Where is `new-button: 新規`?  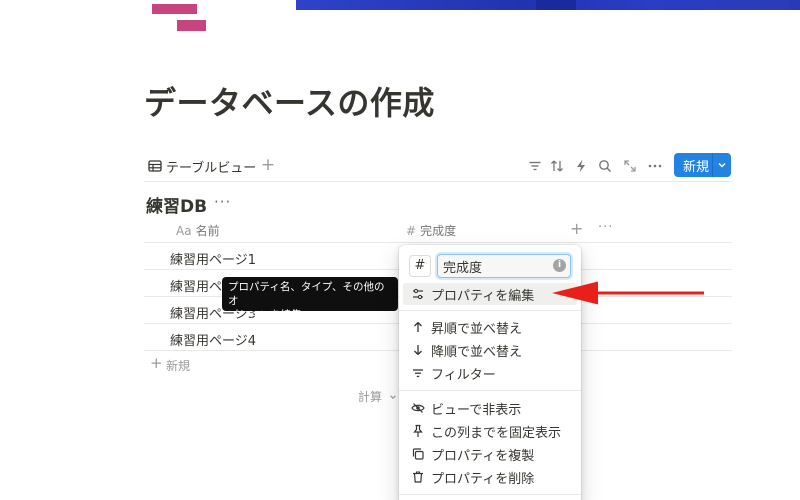
new-button: 新規 is located at coordinates (702, 165).